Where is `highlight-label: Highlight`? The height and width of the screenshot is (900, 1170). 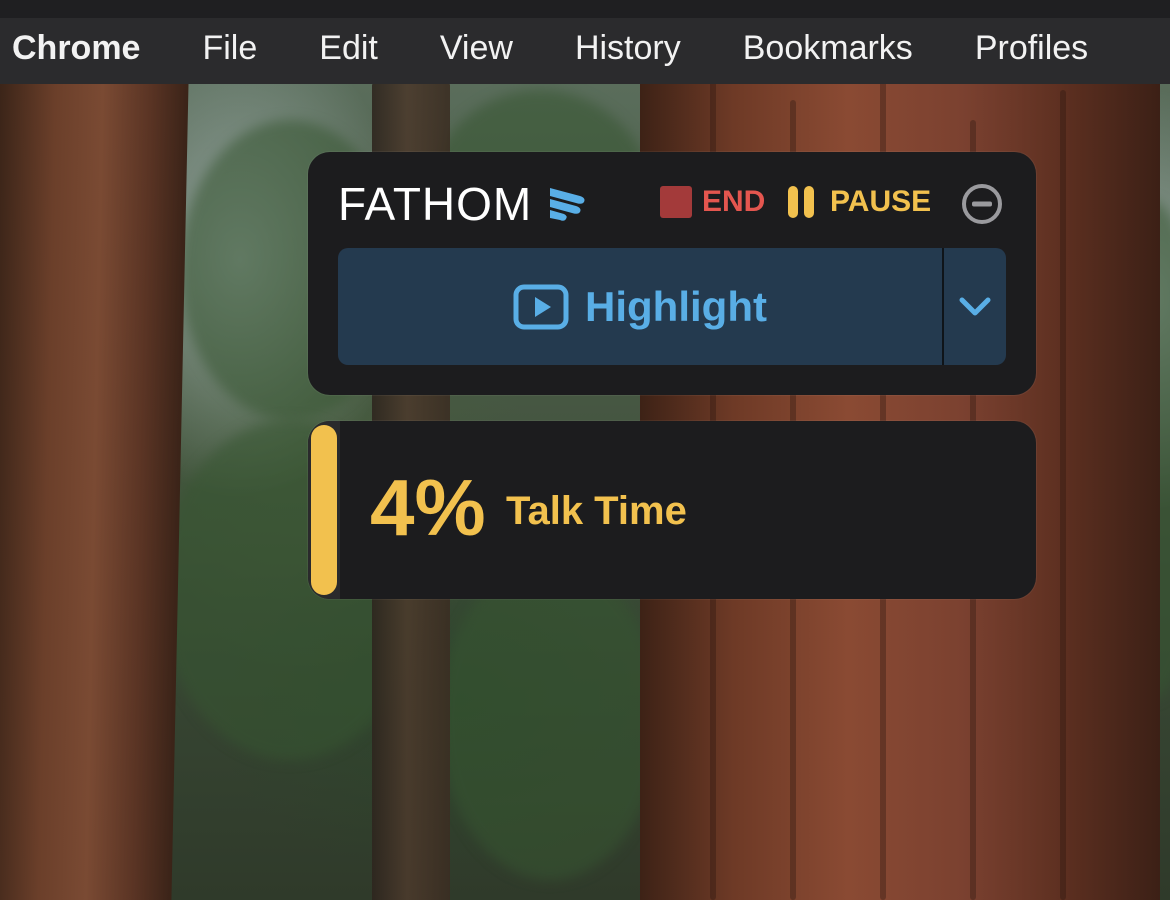 highlight-label: Highlight is located at coordinates (676, 306).